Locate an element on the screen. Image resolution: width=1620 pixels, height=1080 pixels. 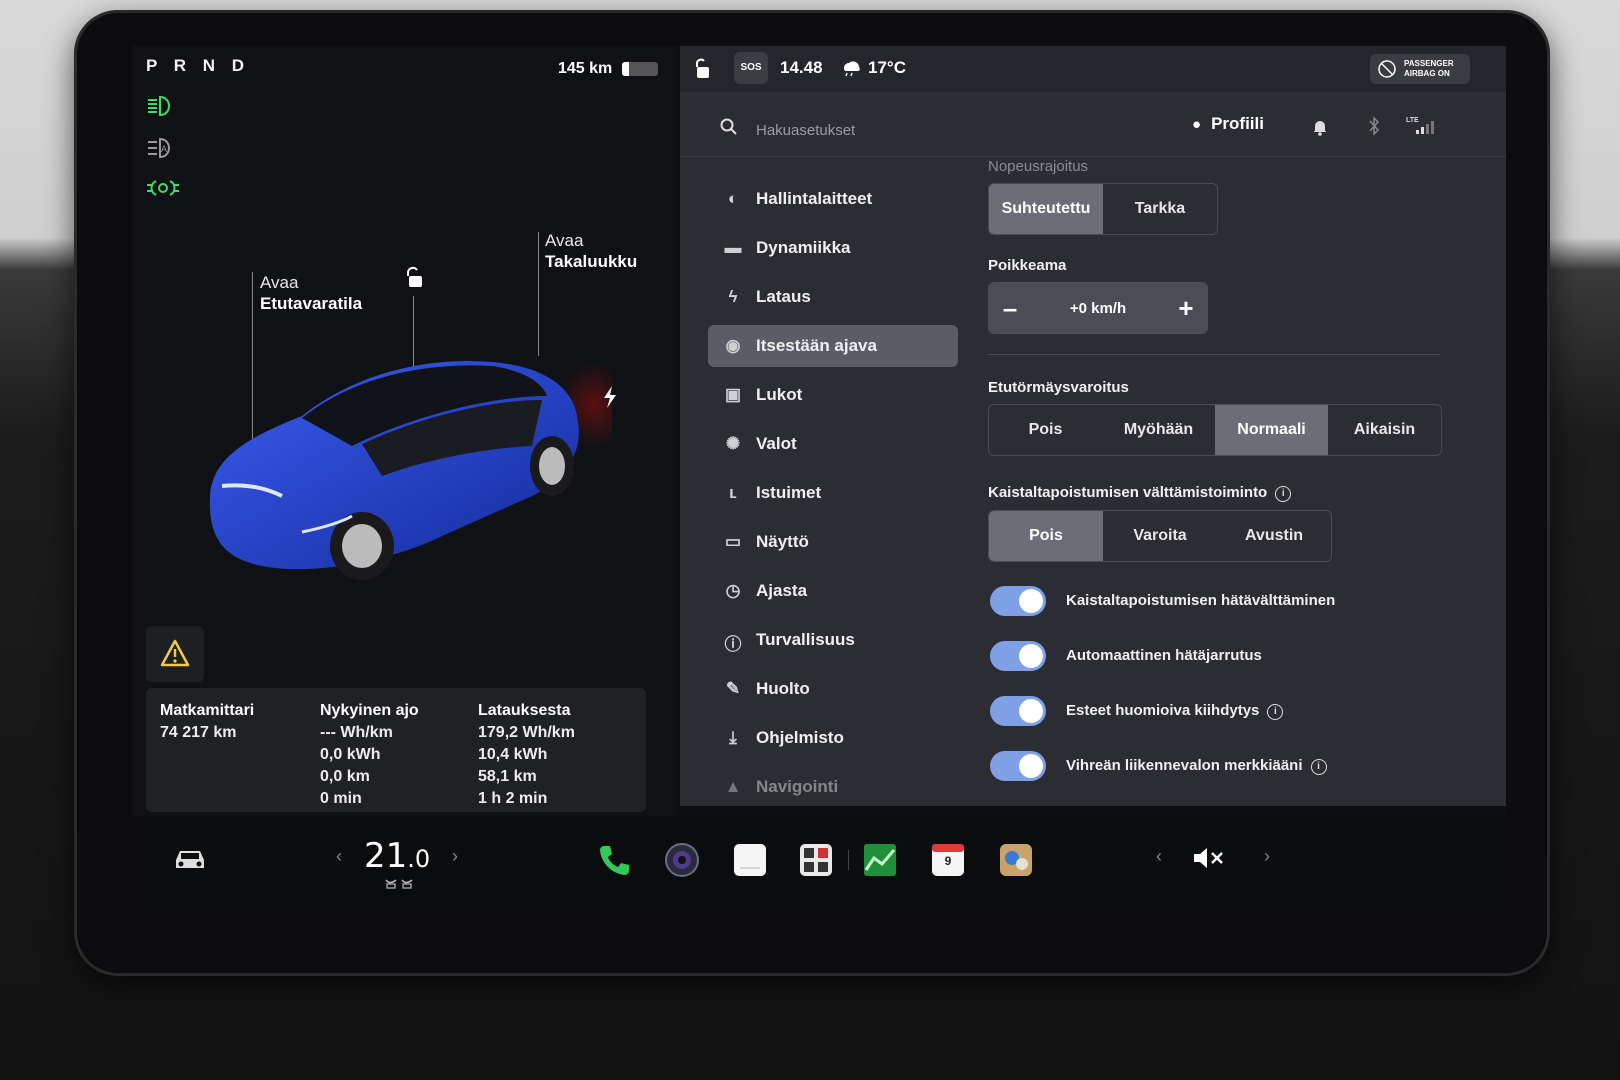
sidebar-item-itsestään-ajava: ◉ Itsestään ajava is located at coordinates (833, 346).